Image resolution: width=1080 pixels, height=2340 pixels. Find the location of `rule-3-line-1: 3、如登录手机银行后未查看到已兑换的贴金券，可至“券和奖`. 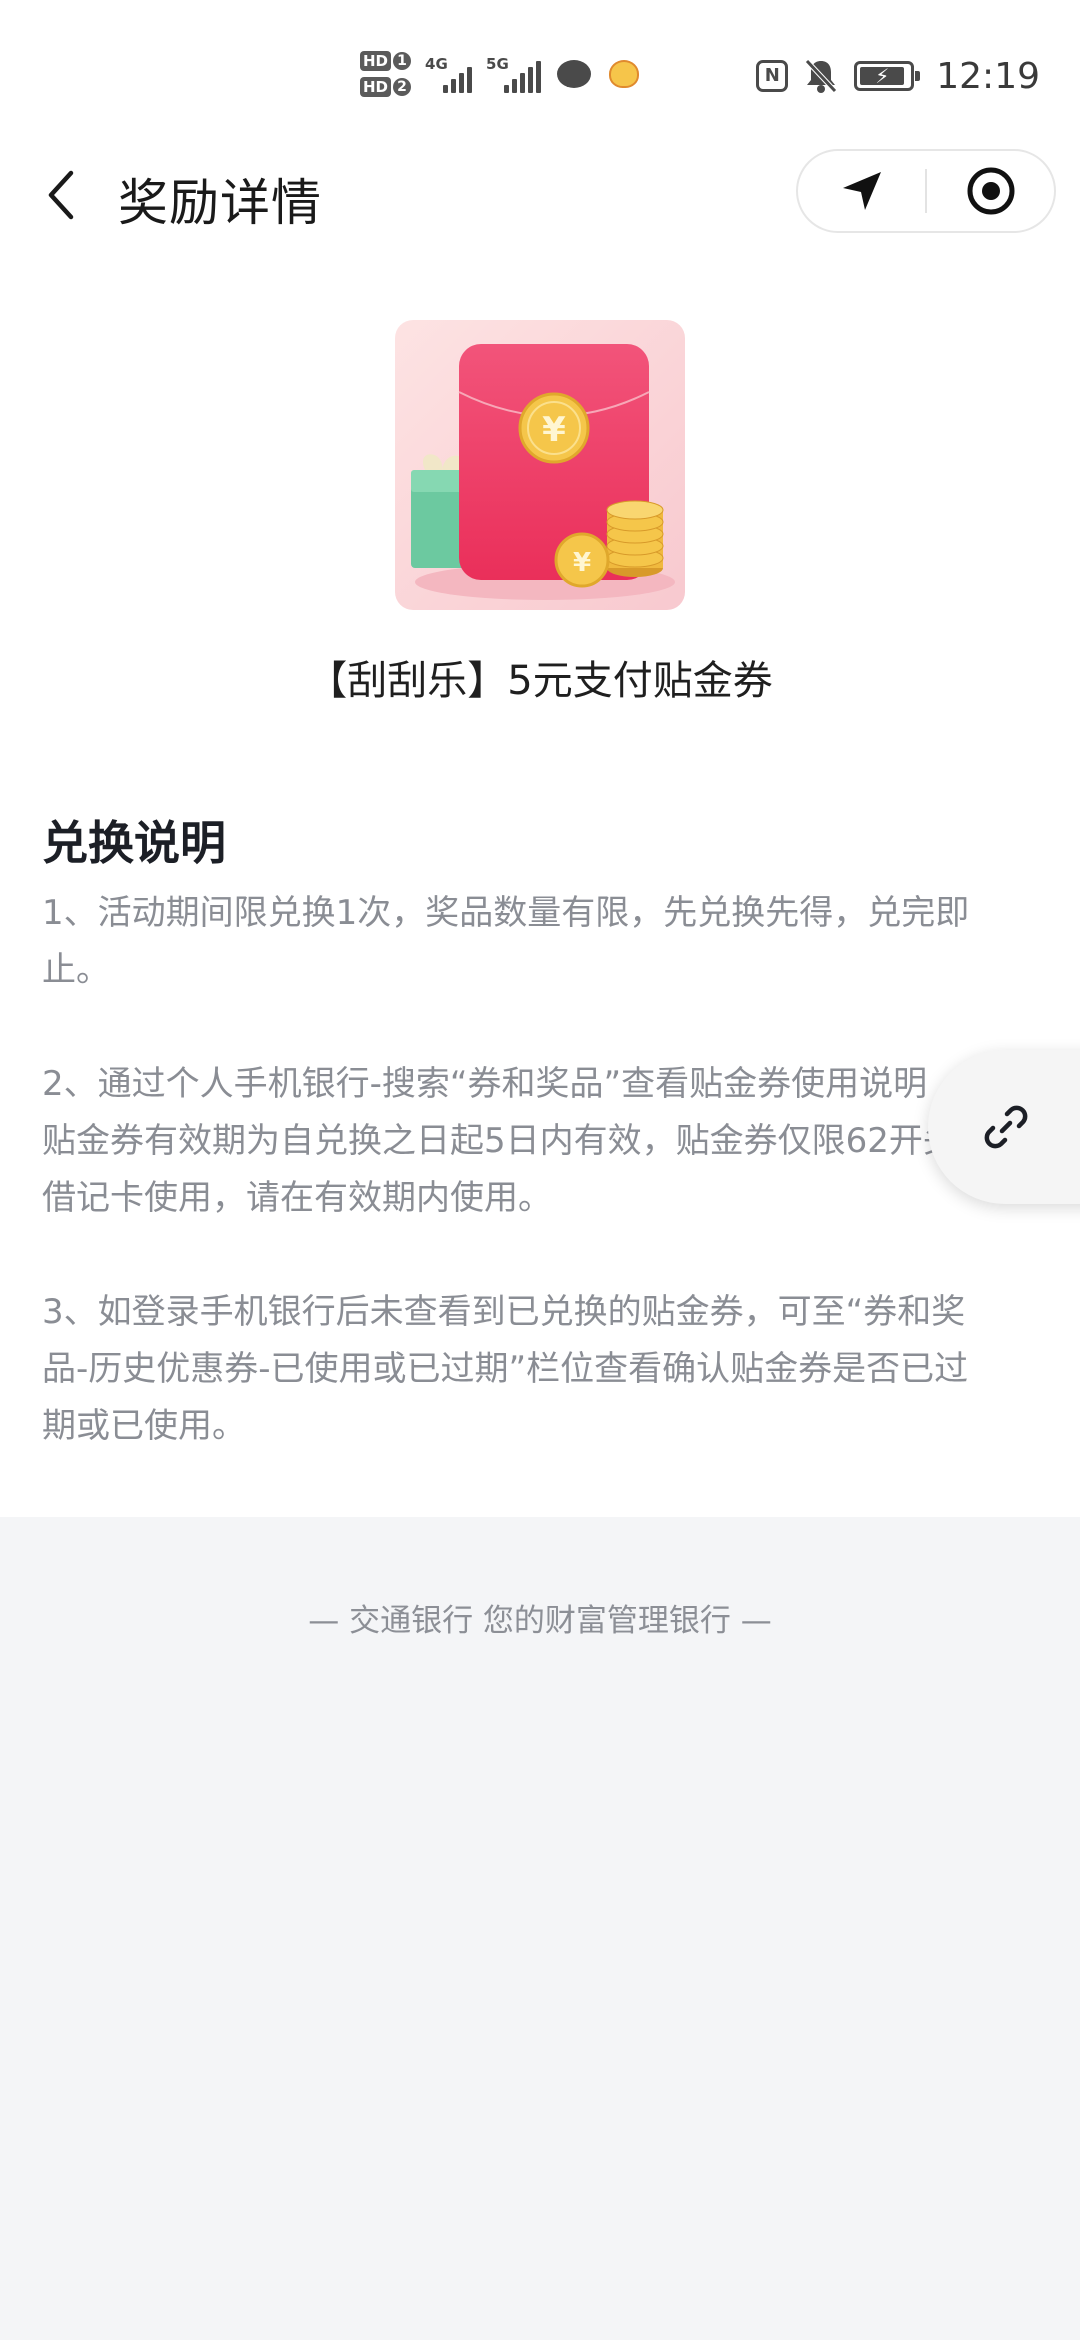

rule-3-line-1: 3、如登录手机银行后未查看到已兑换的贴金券，可至“券和奖 is located at coordinates (504, 1312).